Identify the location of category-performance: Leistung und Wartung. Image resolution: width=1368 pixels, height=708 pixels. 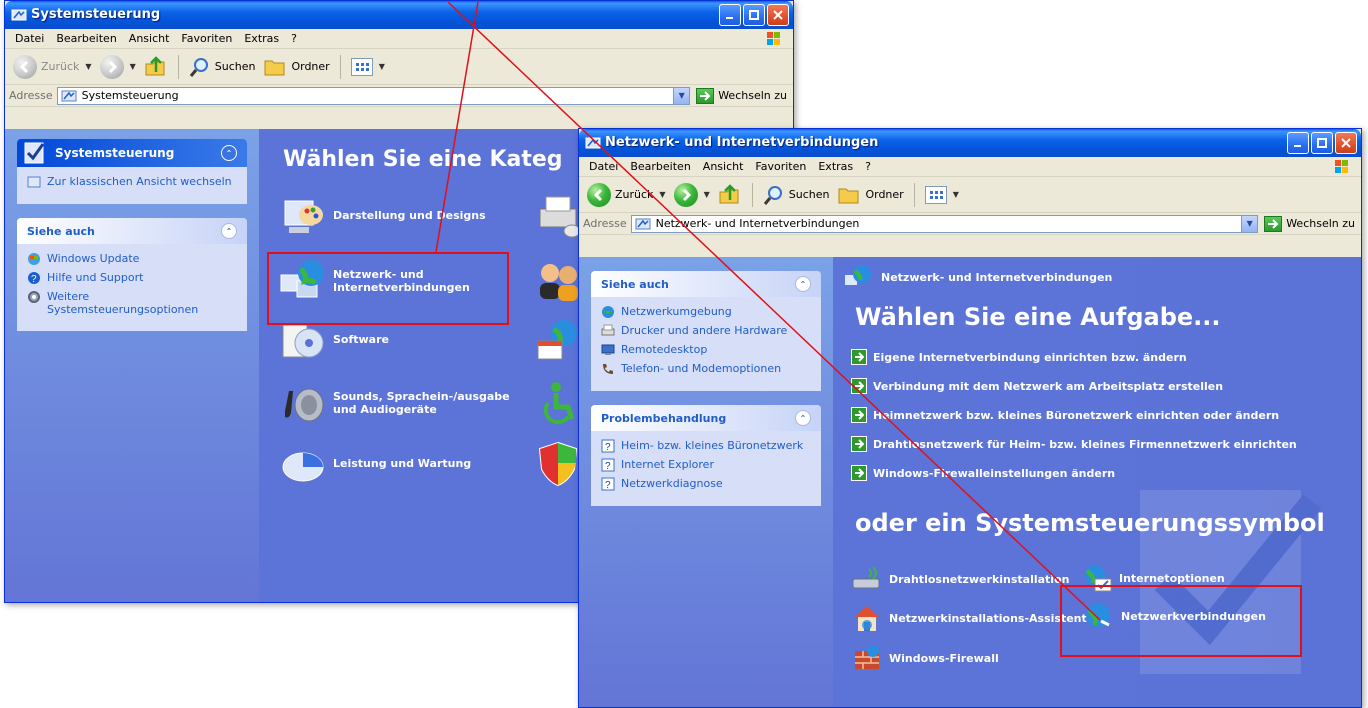
(375, 463).